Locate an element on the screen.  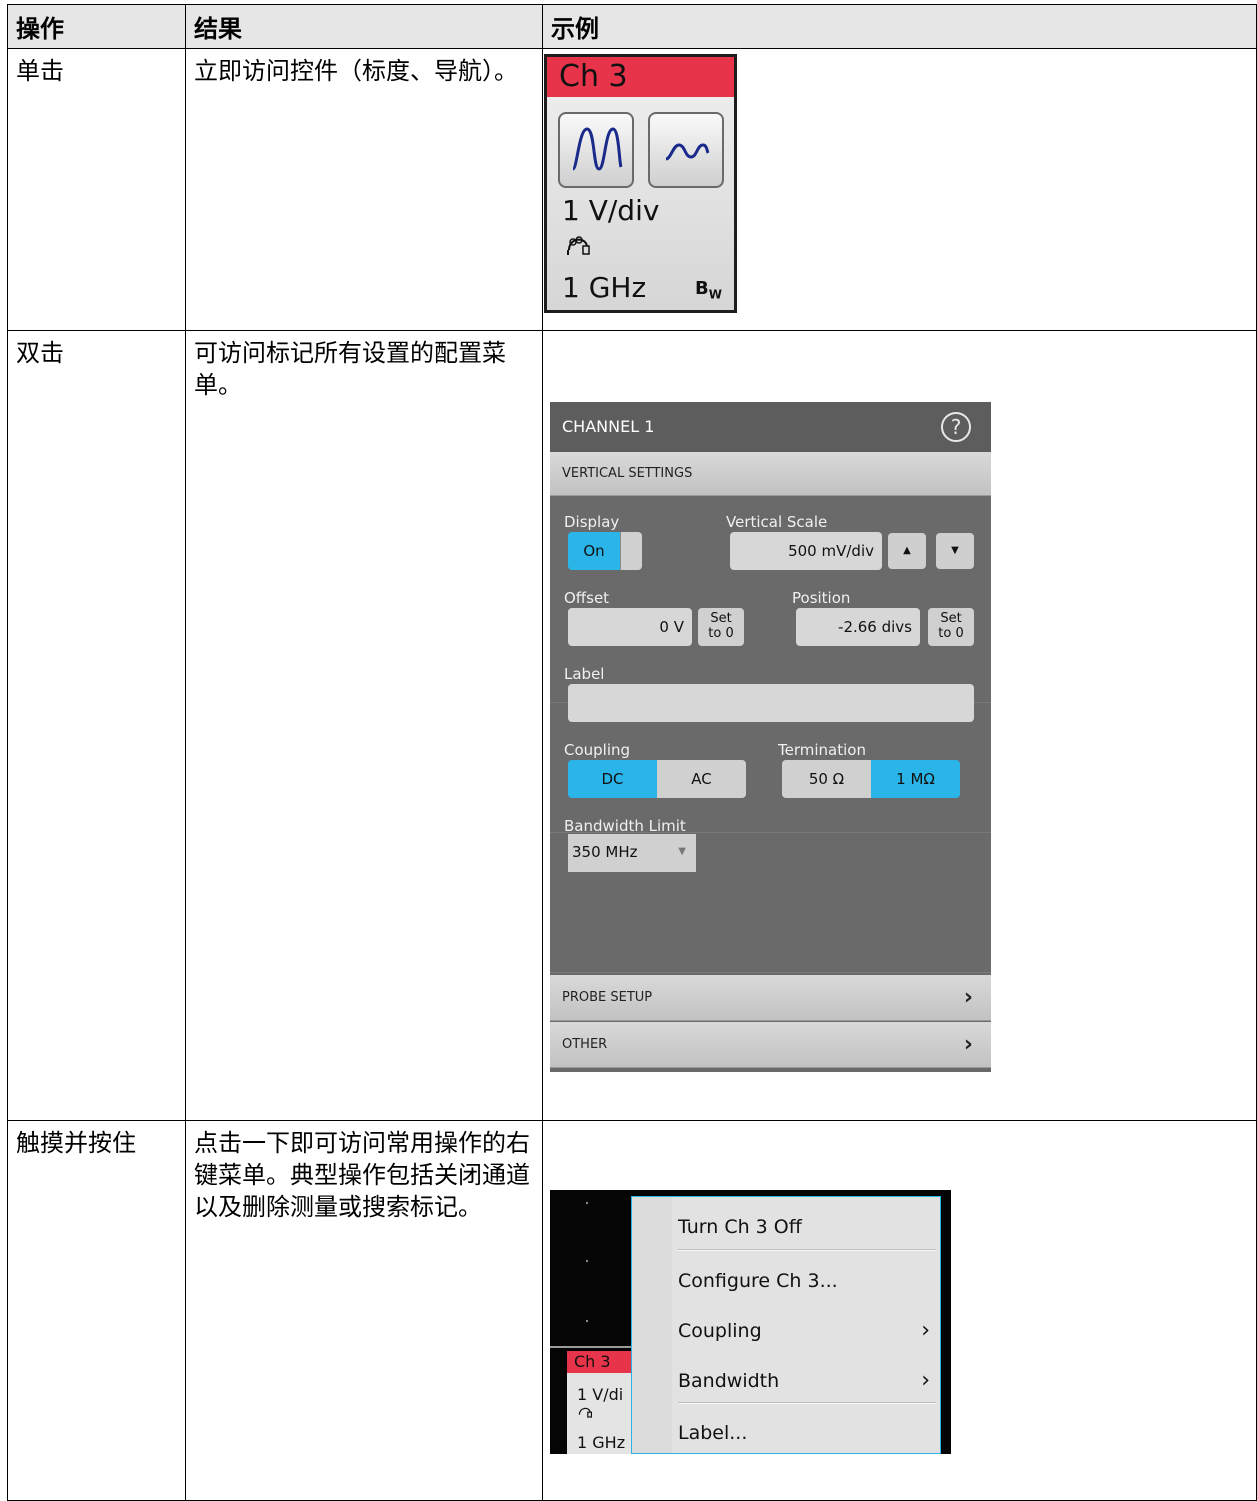
vertical-scale-field: 500 mV/div is located at coordinates (806, 551).